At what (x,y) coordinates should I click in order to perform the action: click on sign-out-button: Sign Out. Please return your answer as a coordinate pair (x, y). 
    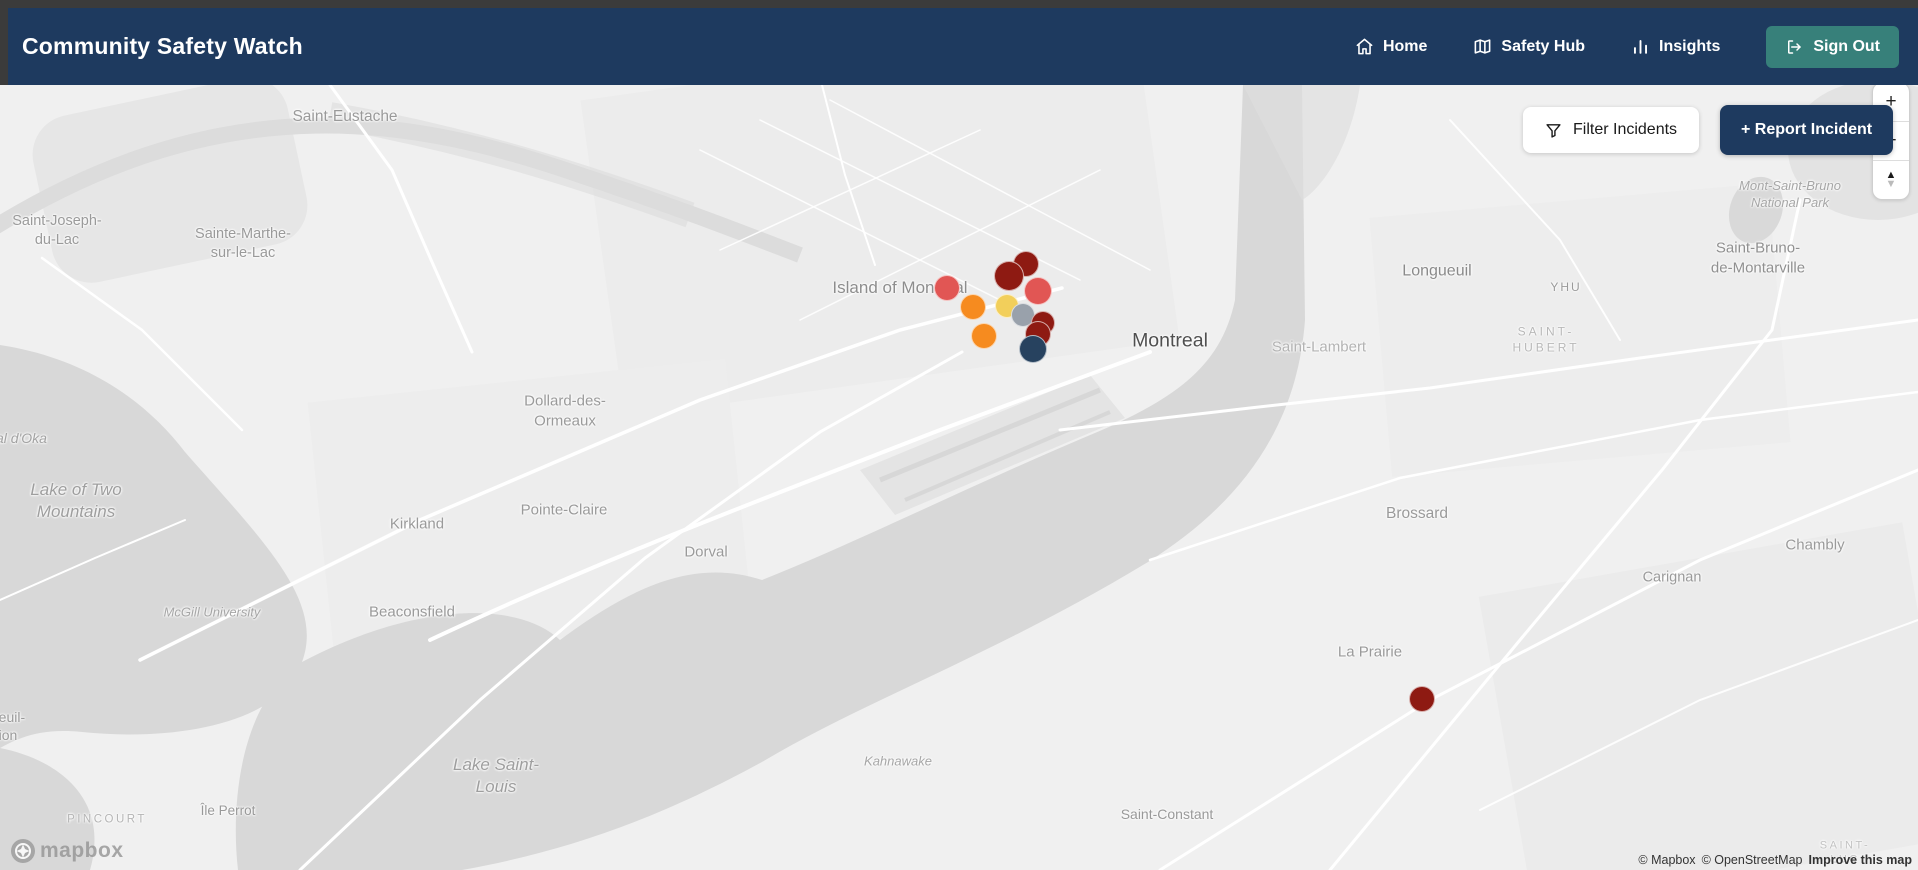
    Looking at the image, I should click on (1832, 46).